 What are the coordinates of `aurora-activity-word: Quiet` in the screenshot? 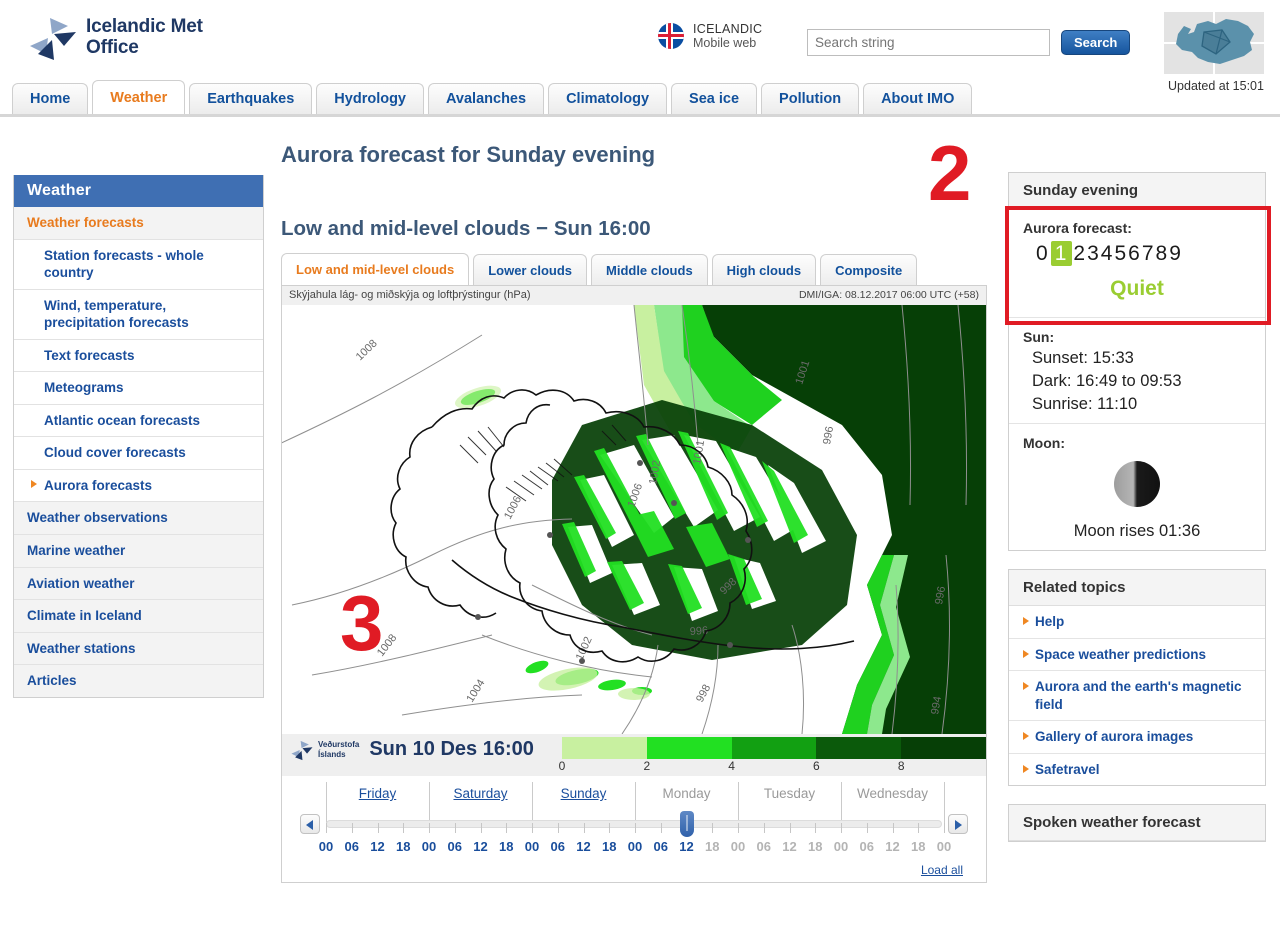 It's located at (1137, 288).